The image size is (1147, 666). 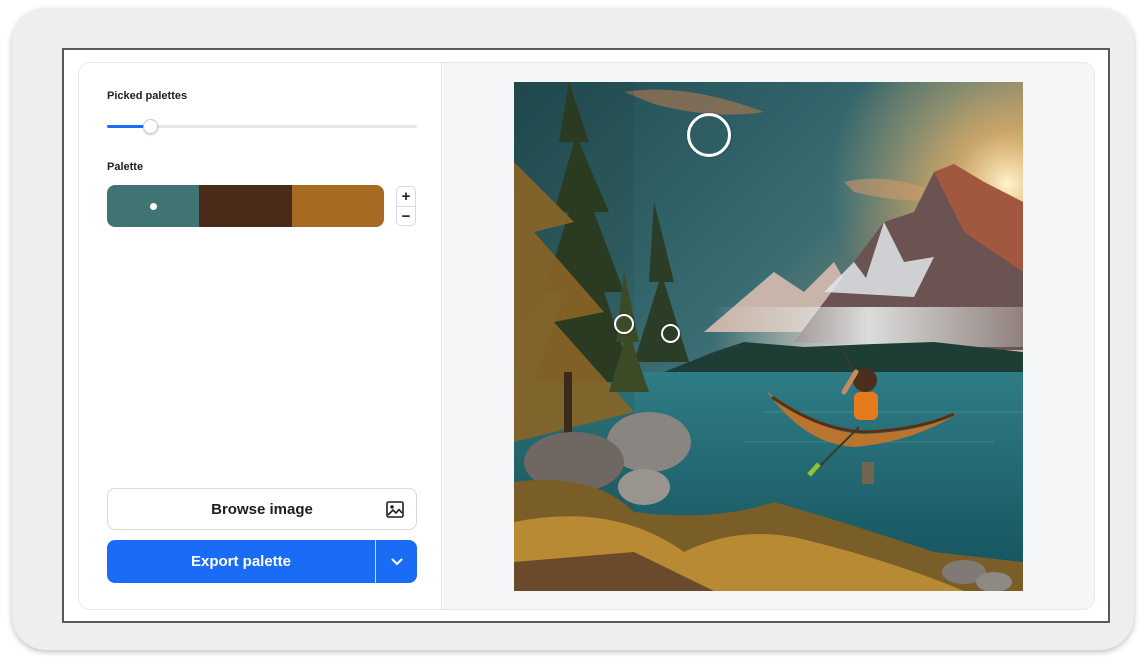 What do you see at coordinates (262, 127) in the screenshot?
I see `picked-palettes-slider` at bounding box center [262, 127].